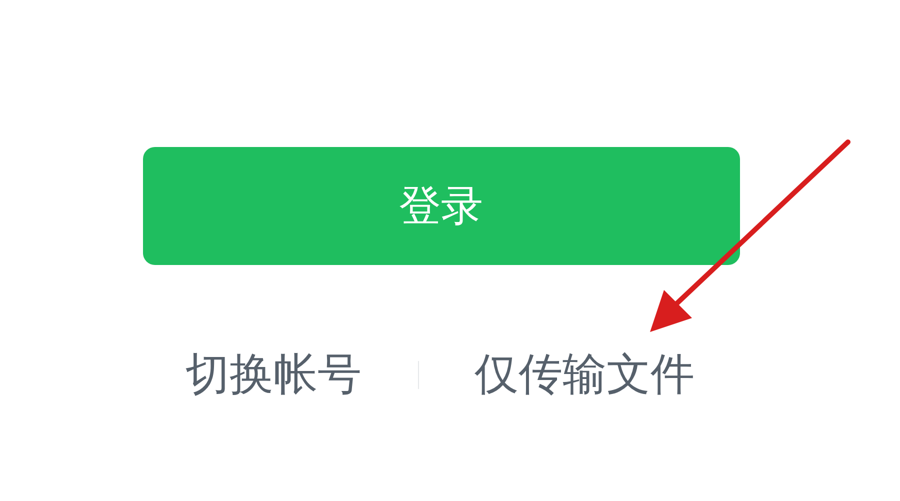 The width and height of the screenshot is (900, 501). I want to click on text-link: 仅传输文件, so click(584, 375).